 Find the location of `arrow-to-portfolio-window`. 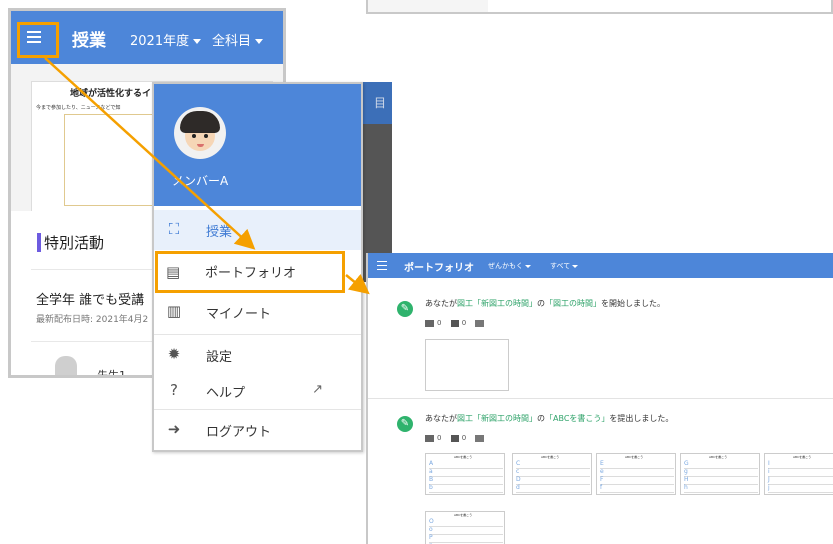

arrow-to-portfolio-window is located at coordinates (357, 284).